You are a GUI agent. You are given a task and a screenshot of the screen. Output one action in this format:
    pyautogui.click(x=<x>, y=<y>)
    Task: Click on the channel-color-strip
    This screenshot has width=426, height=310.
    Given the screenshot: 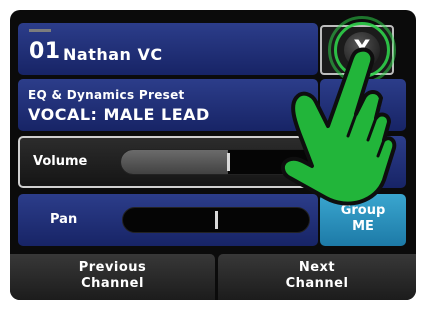 What is the action you would take?
    pyautogui.click(x=40, y=30)
    